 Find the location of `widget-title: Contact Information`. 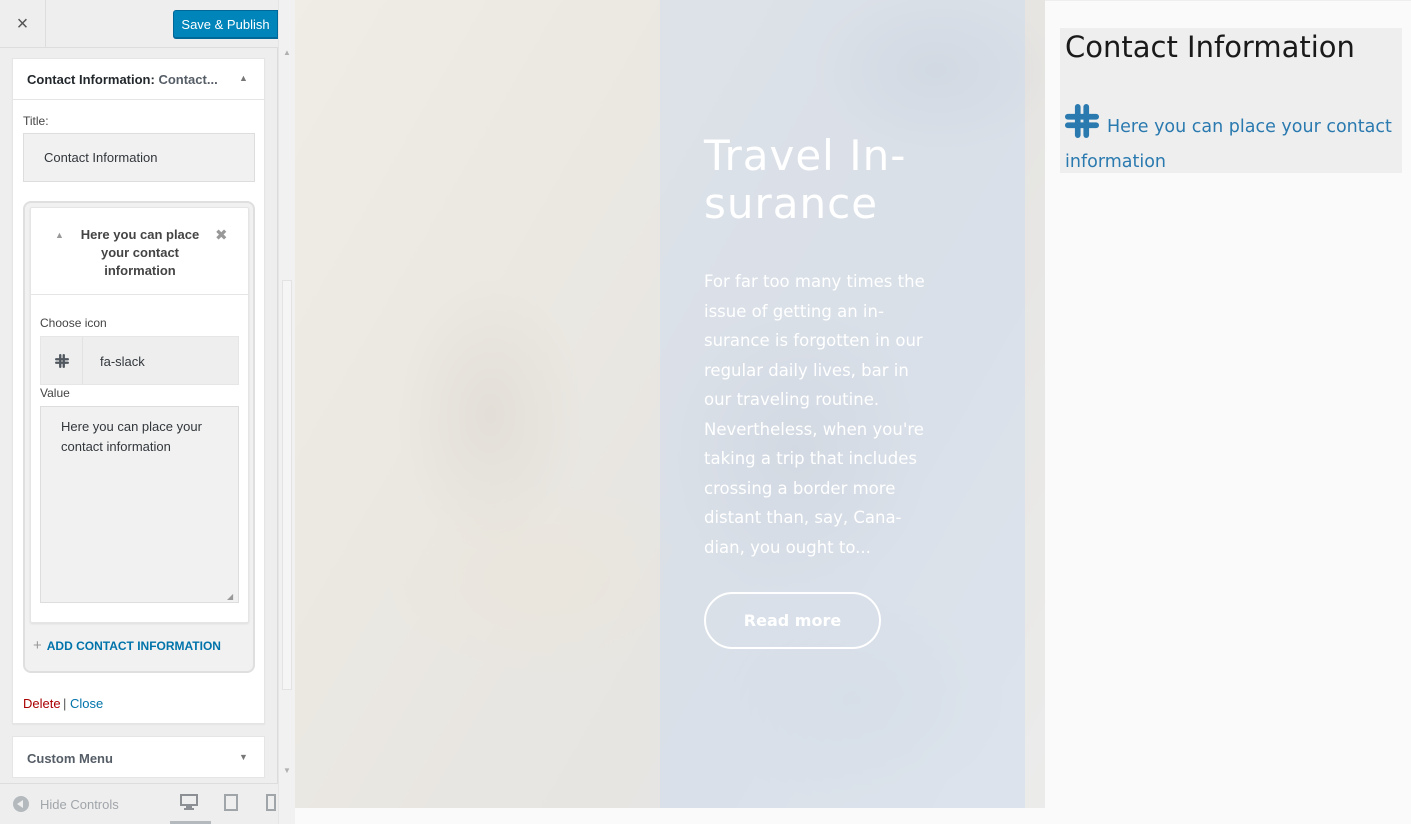

widget-title: Contact Information is located at coordinates (122, 79).